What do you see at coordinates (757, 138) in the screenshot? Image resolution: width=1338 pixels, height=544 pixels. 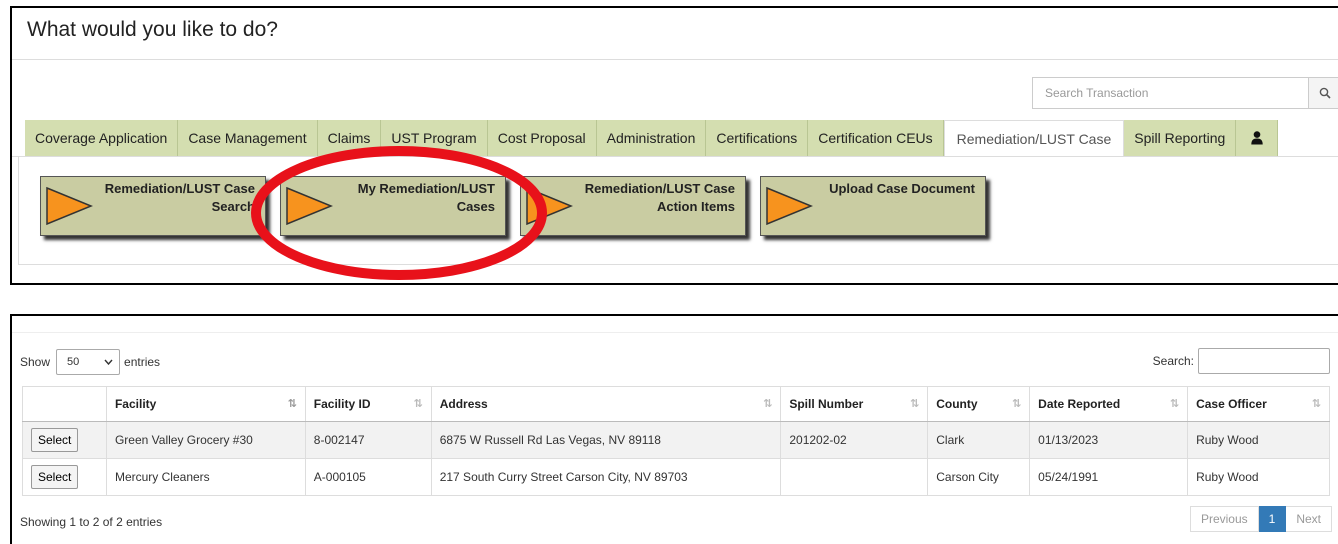 I see `tab-certifications: Certifications` at bounding box center [757, 138].